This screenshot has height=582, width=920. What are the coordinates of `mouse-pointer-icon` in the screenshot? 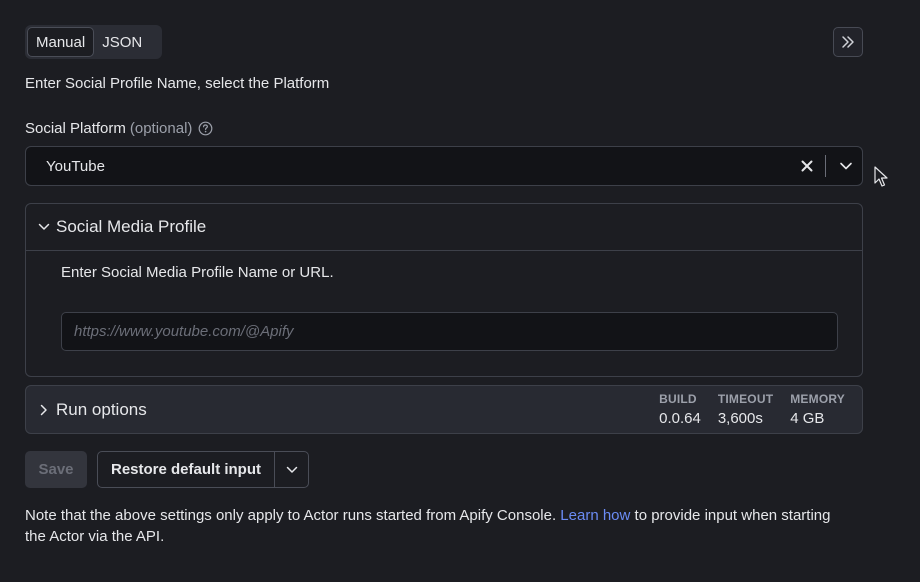 It's located at (882, 179).